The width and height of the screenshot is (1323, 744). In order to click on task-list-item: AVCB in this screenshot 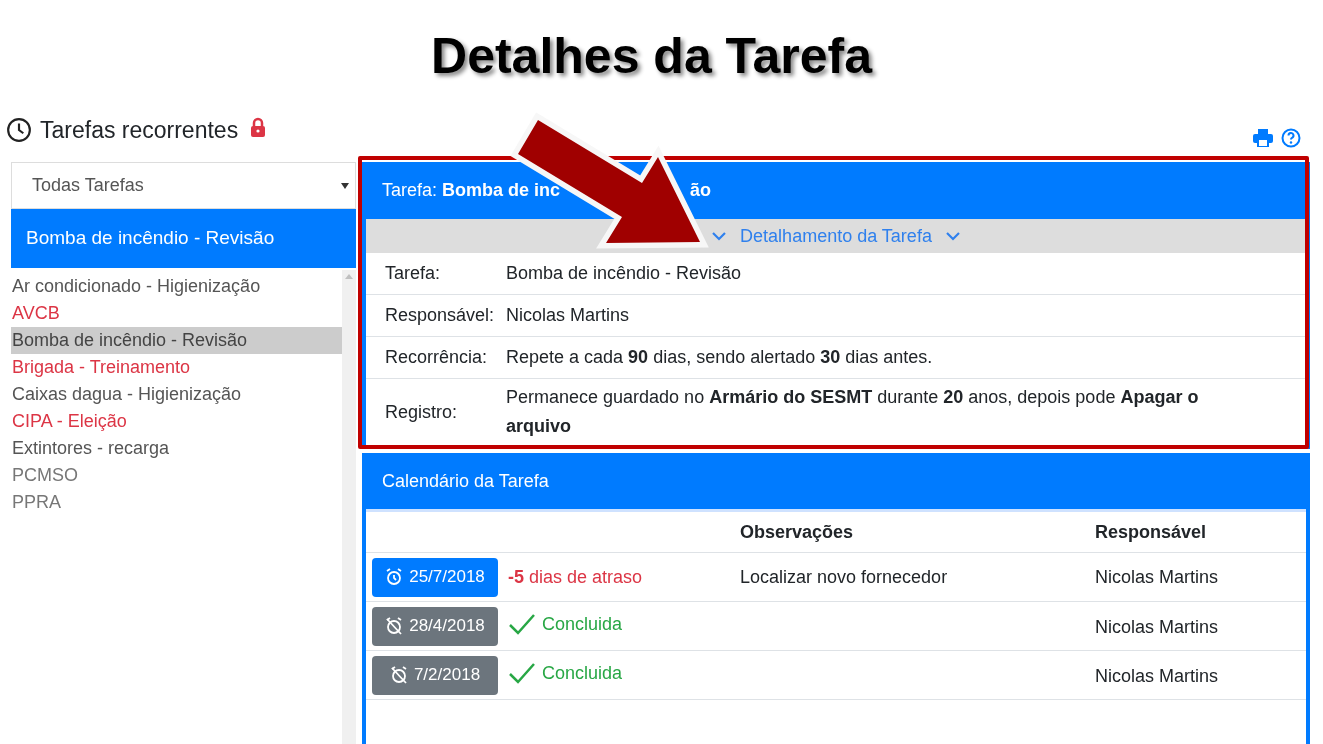, I will do `click(176, 313)`.